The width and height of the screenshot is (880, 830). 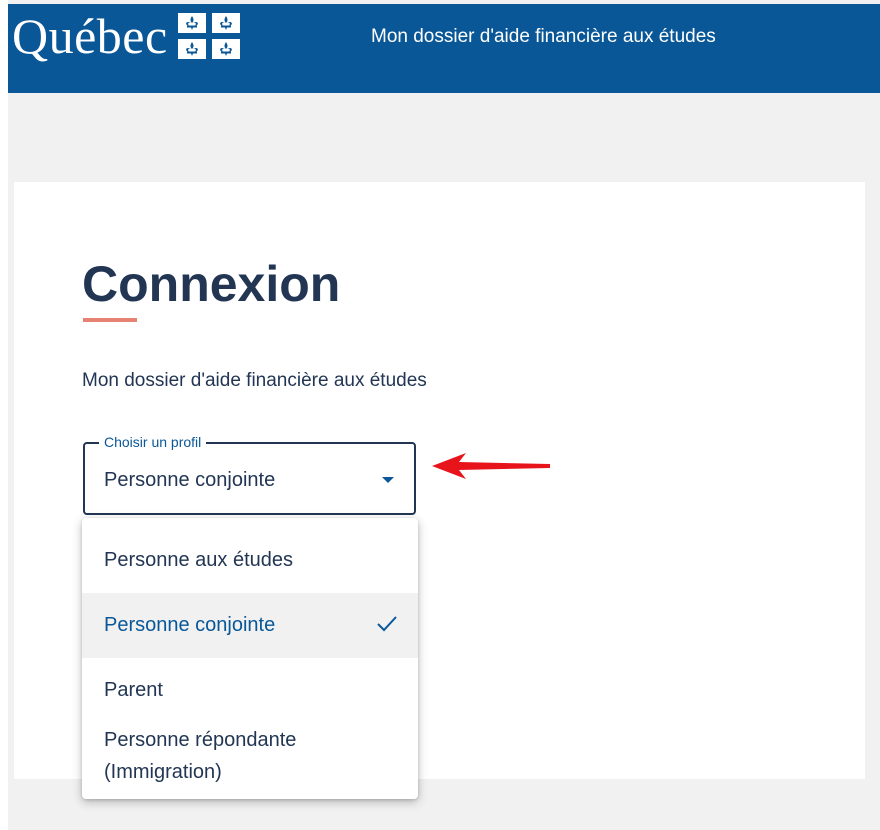 I want to click on option-label: Personne répondante (Immigration), so click(x=200, y=756).